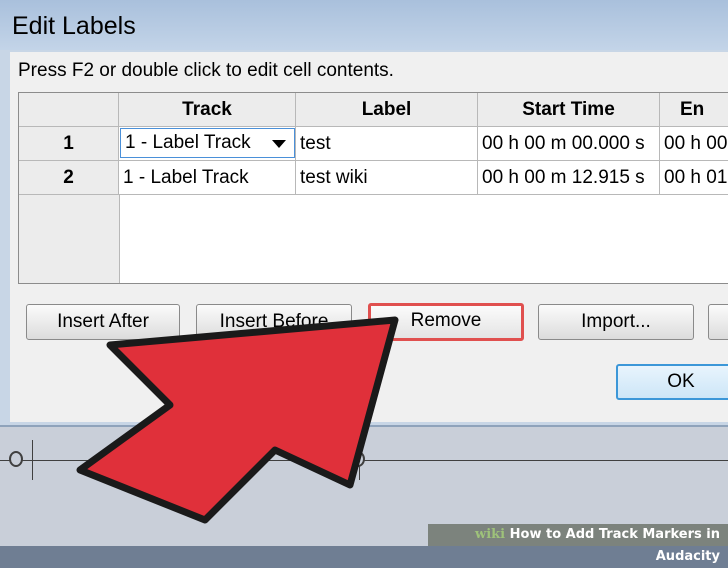  What do you see at coordinates (490, 534) in the screenshot?
I see `banner-brand: wiki` at bounding box center [490, 534].